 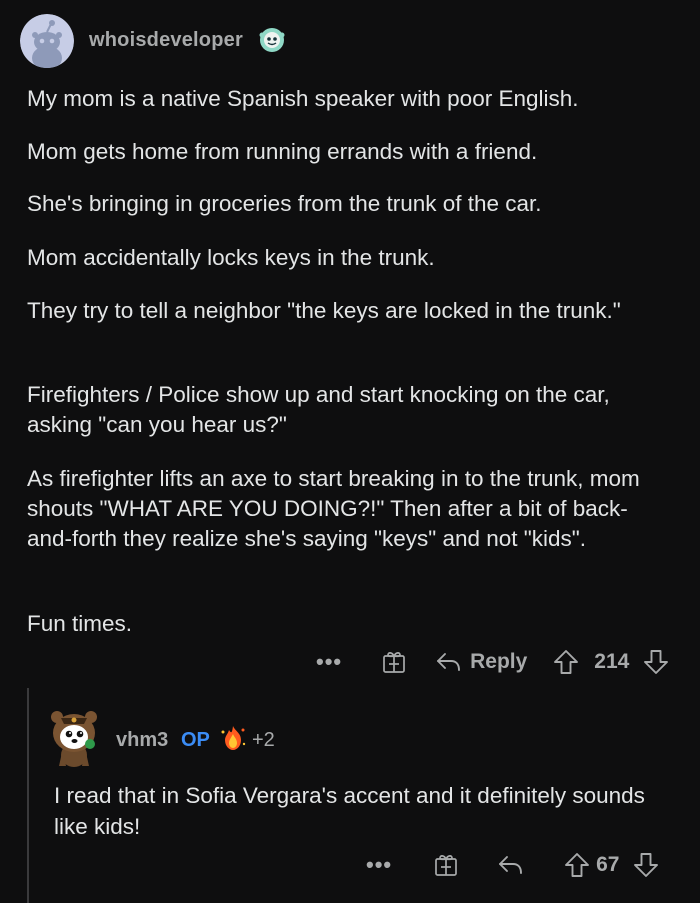 What do you see at coordinates (74, 738) in the screenshot?
I see `reply-avatar` at bounding box center [74, 738].